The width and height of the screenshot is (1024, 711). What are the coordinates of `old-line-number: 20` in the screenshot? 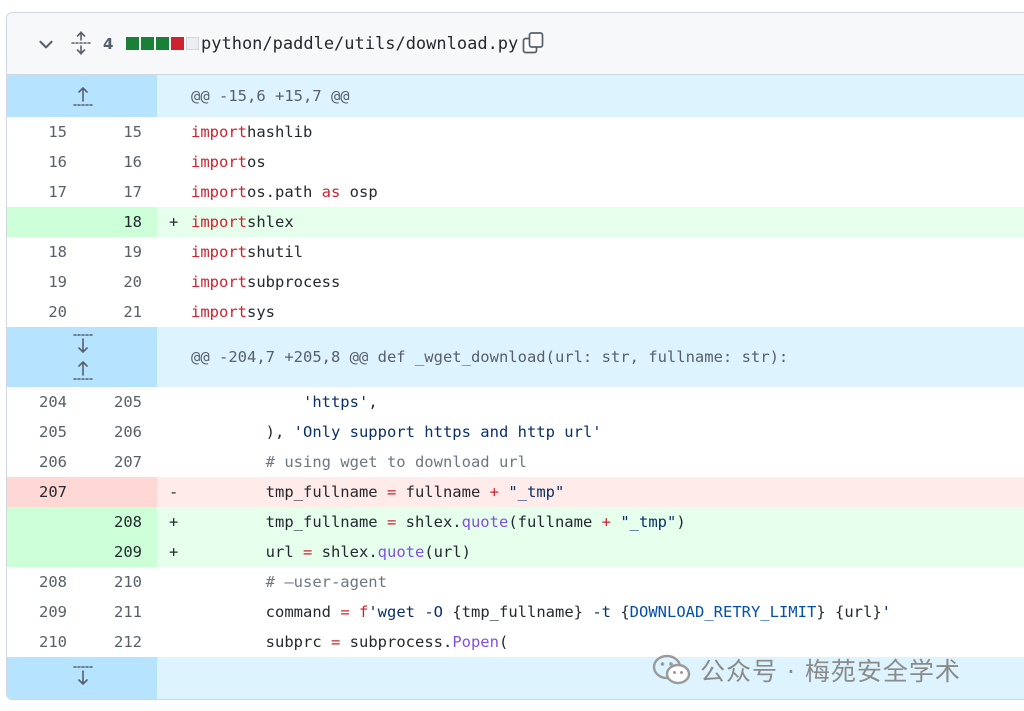 It's located at (37, 312).